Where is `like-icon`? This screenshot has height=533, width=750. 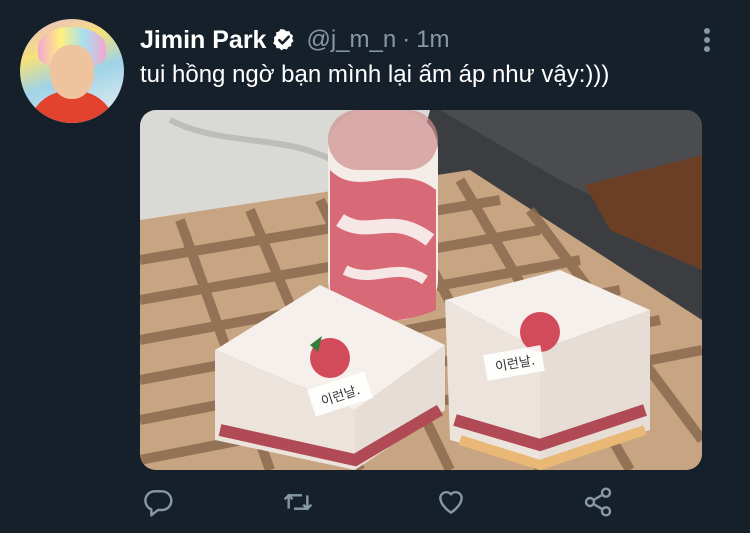 like-icon is located at coordinates (451, 502).